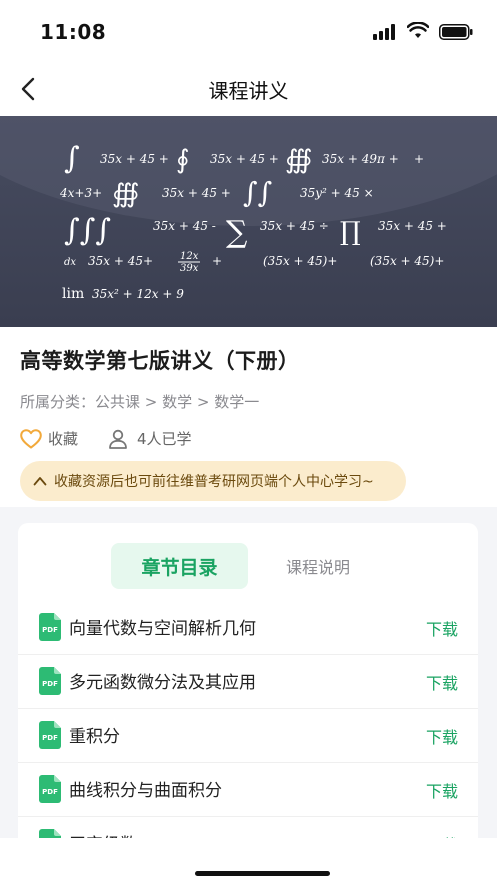  What do you see at coordinates (262, 873) in the screenshot?
I see `home-indicator` at bounding box center [262, 873].